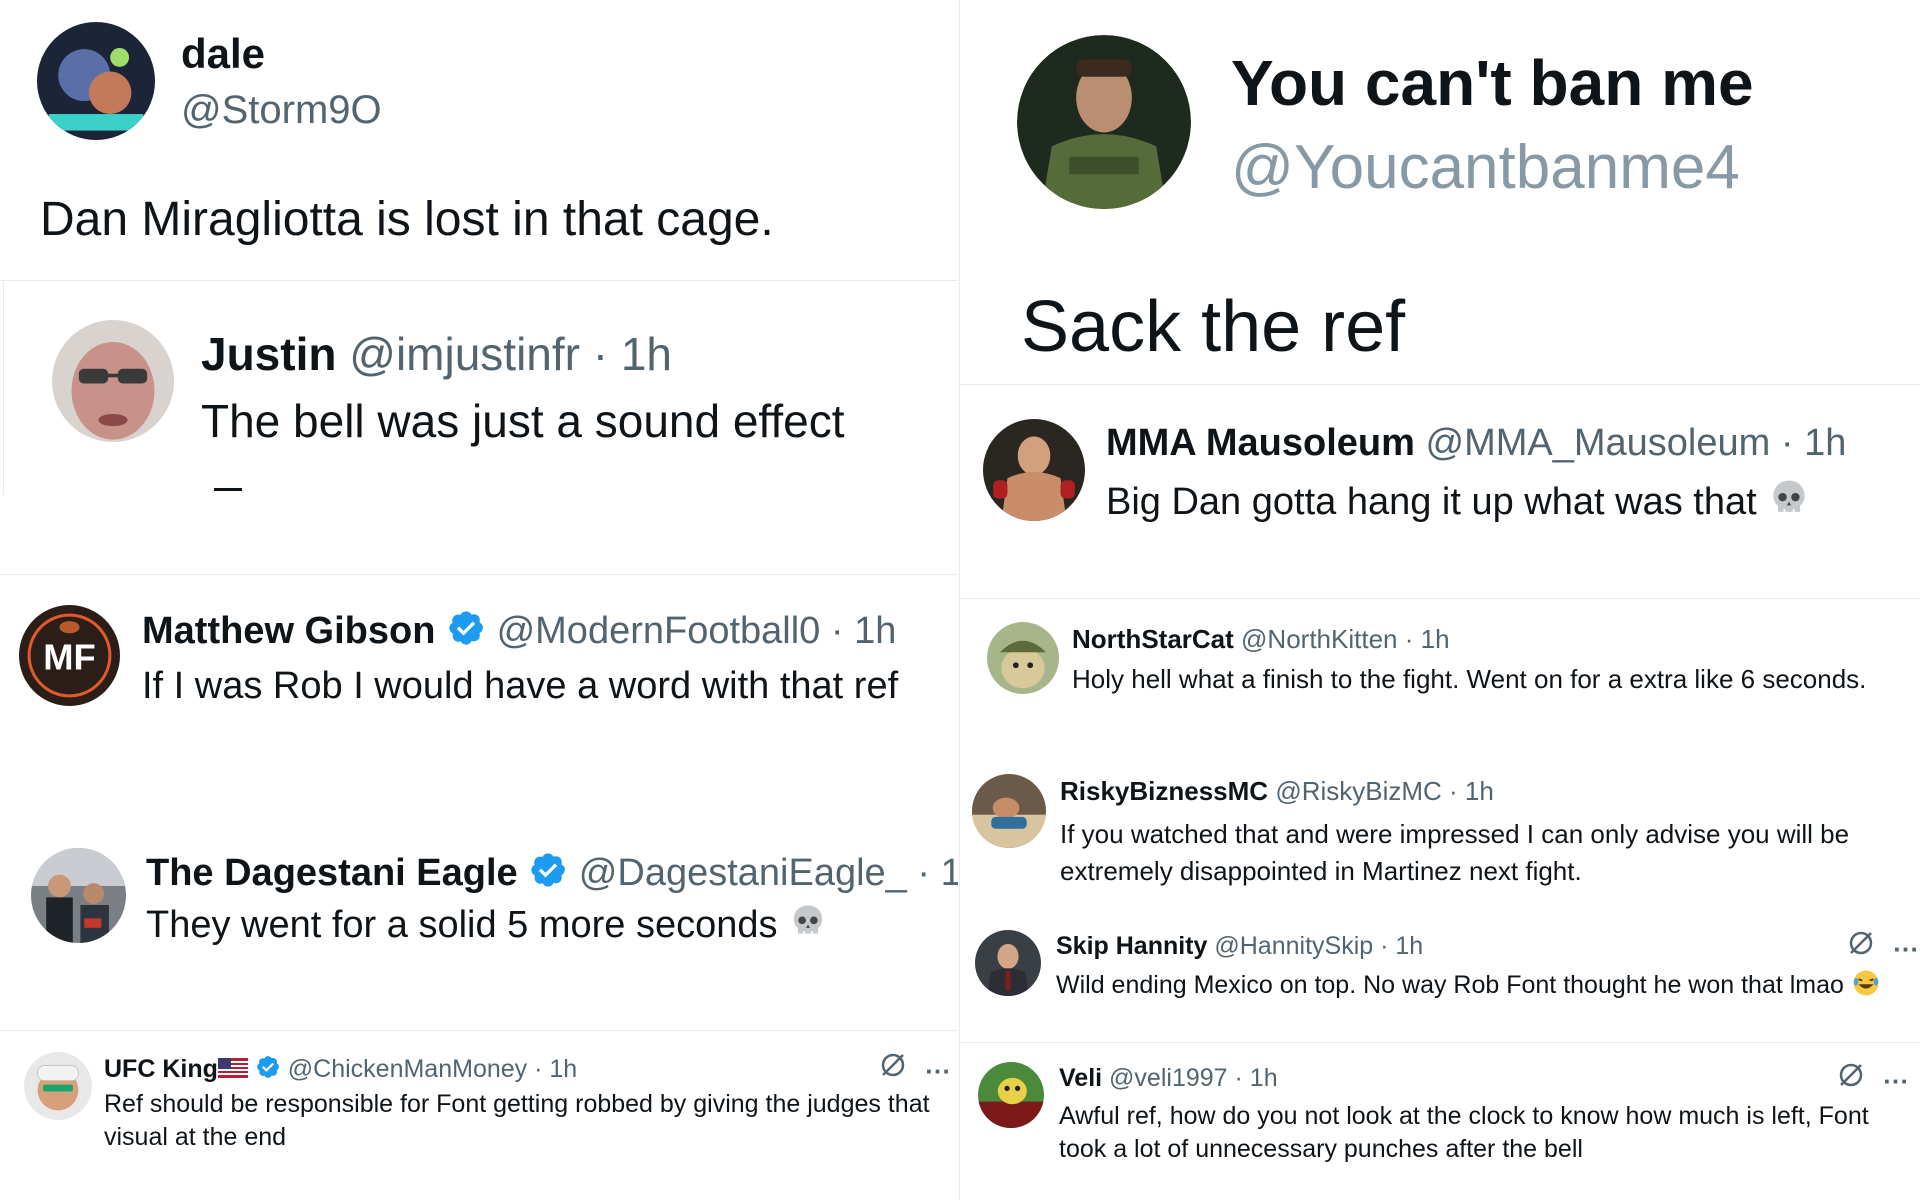 The height and width of the screenshot is (1200, 1920). I want to click on display-name: MMA Mausoleum, so click(1260, 443).